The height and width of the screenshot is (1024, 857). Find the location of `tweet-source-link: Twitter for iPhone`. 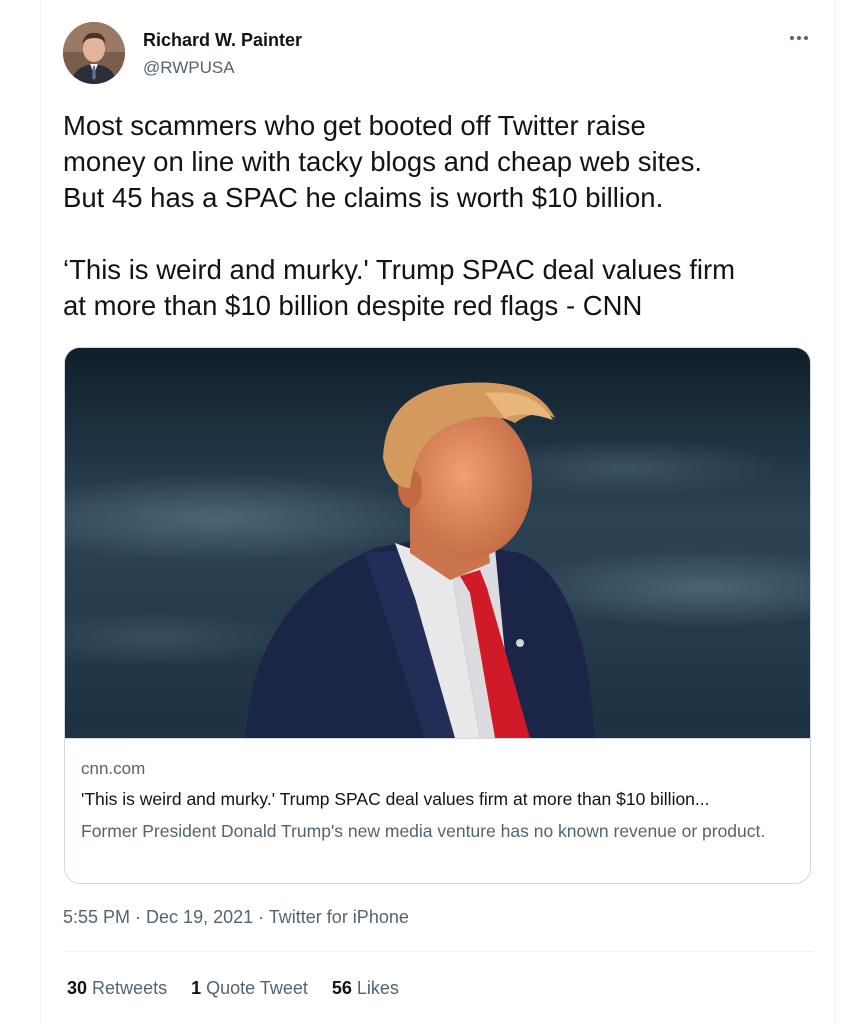

tweet-source-link: Twitter for iPhone is located at coordinates (339, 917).